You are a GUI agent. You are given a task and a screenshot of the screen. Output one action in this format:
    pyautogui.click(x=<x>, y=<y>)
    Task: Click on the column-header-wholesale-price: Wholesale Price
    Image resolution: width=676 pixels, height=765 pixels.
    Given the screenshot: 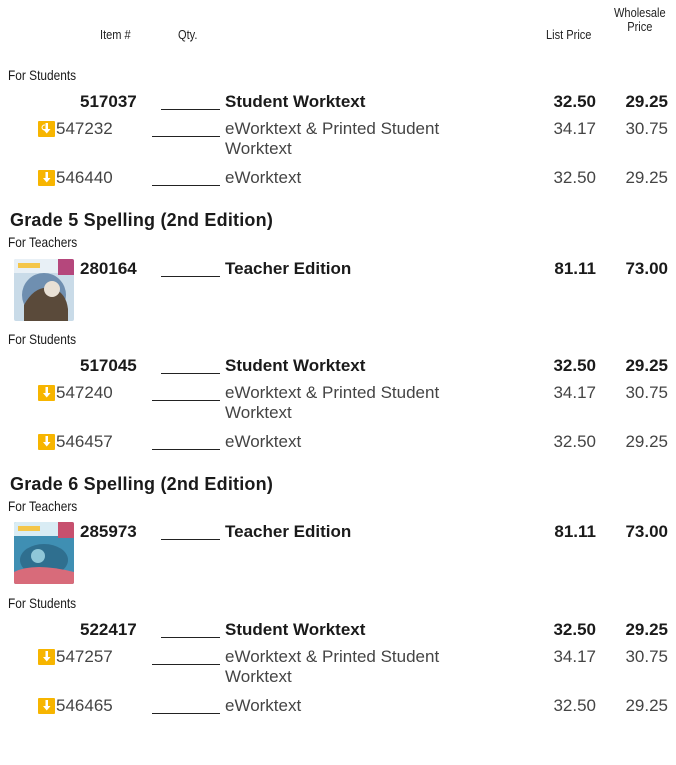 What is the action you would take?
    pyautogui.click(x=640, y=20)
    